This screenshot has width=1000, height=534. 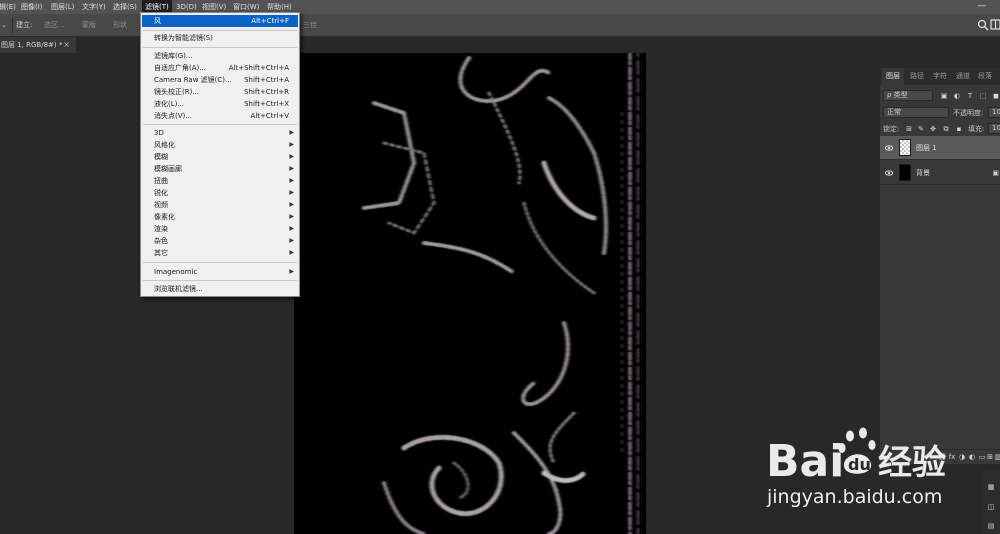 I want to click on lock-image-pixels-icon: ✎, so click(x=921, y=129).